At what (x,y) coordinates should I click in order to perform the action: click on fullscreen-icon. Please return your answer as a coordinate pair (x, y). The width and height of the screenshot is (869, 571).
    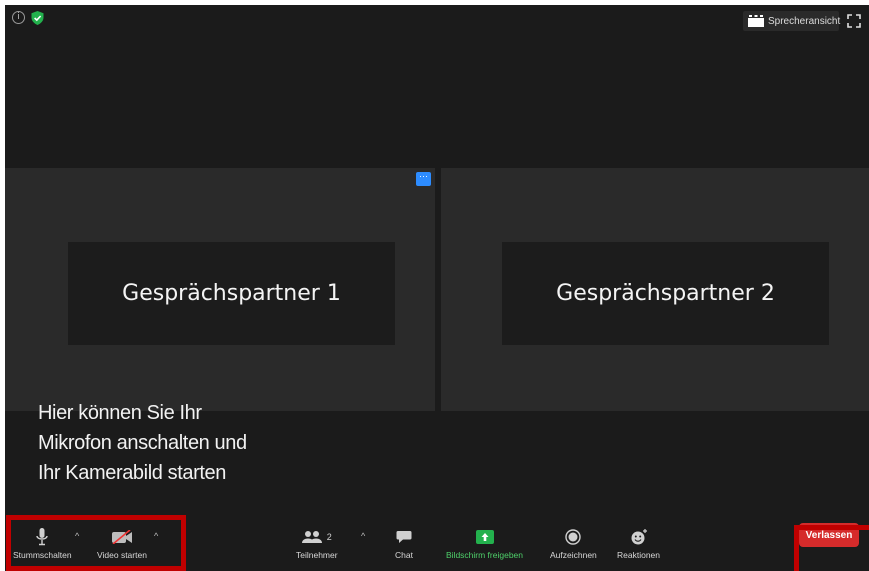
    Looking at the image, I should click on (854, 21).